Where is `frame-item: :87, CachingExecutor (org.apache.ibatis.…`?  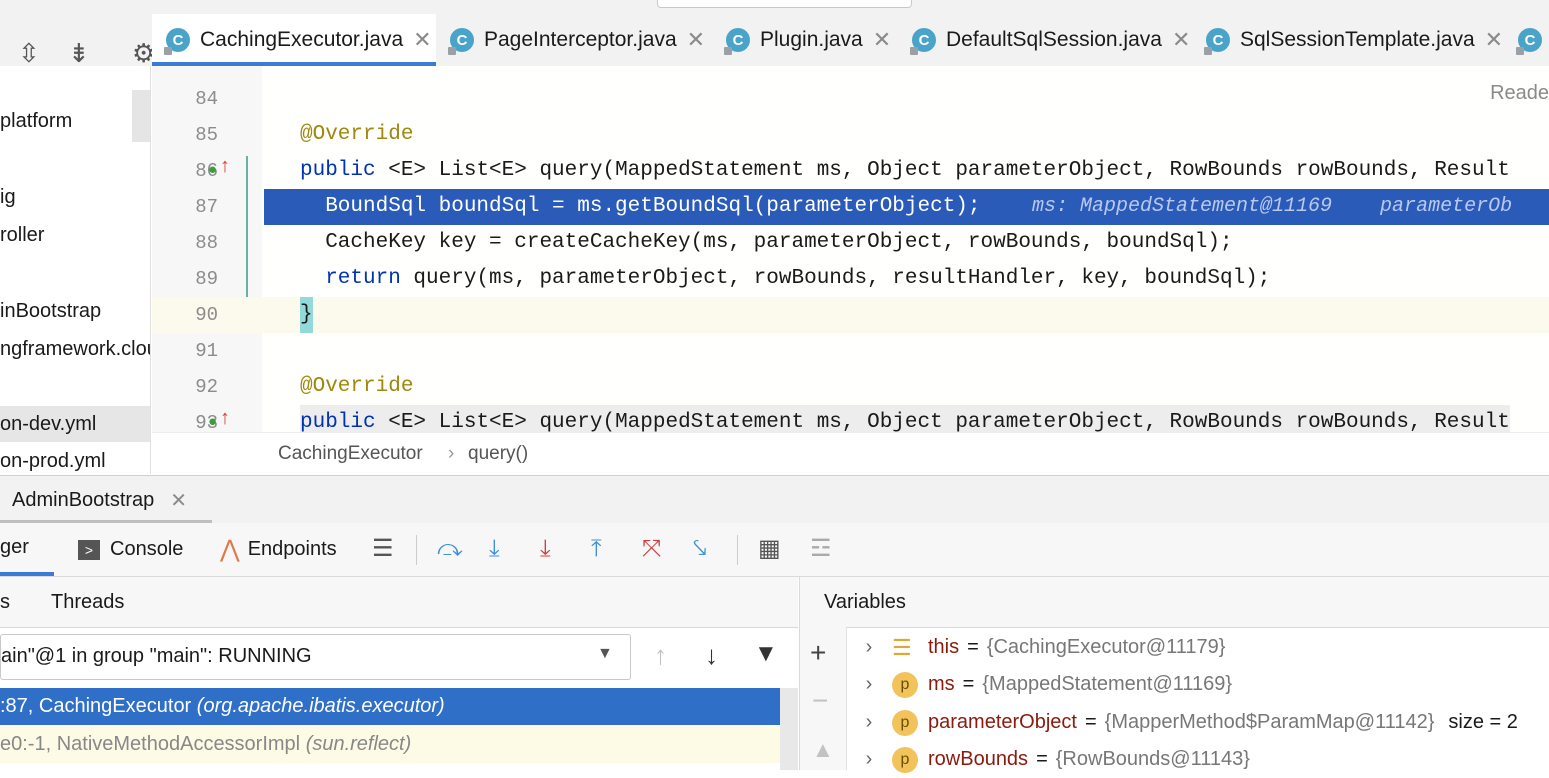 frame-item: :87, CachingExecutor (org.apache.ibatis.… is located at coordinates (399, 706).